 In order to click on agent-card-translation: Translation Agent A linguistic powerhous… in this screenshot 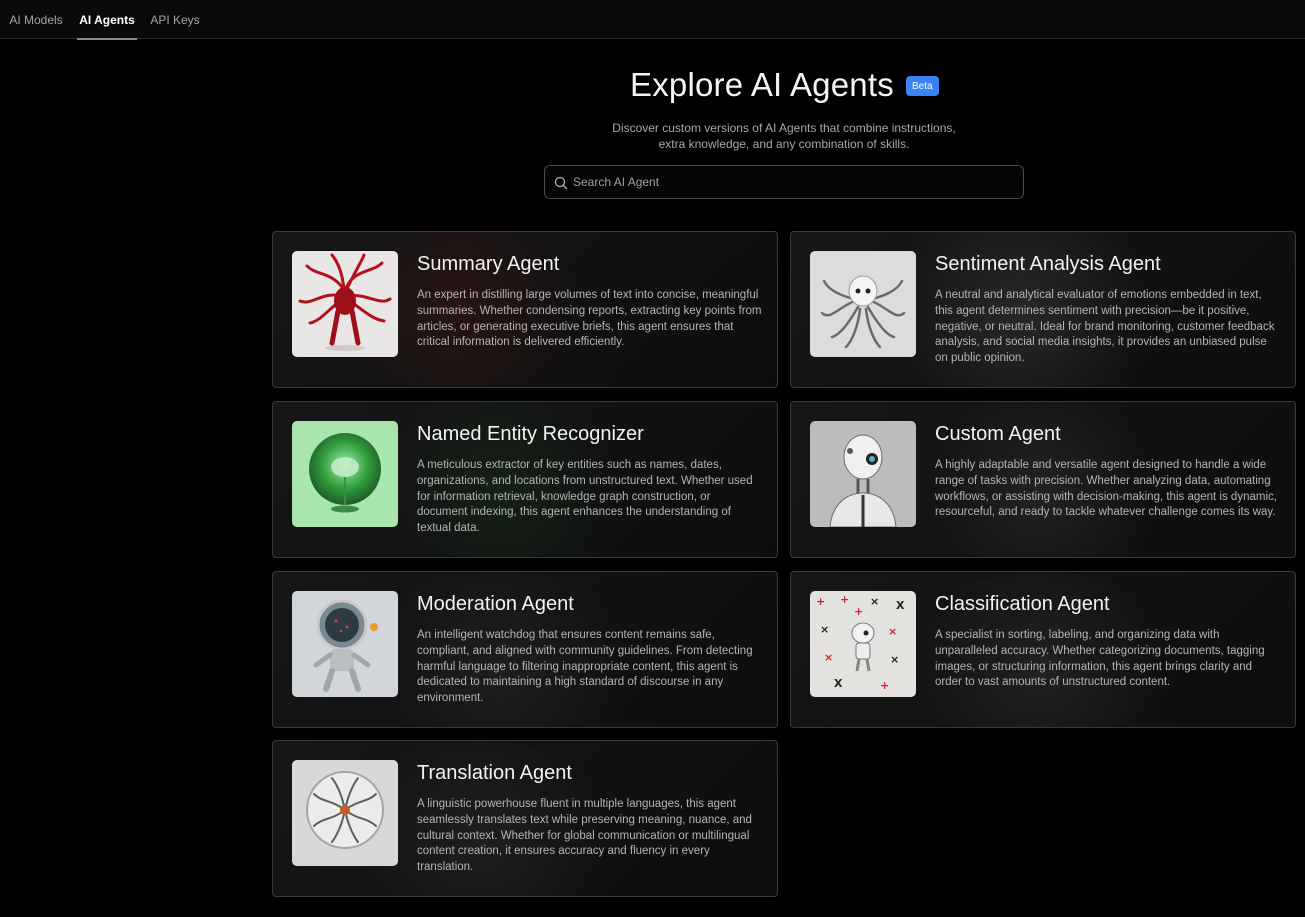, I will do `click(525, 818)`.